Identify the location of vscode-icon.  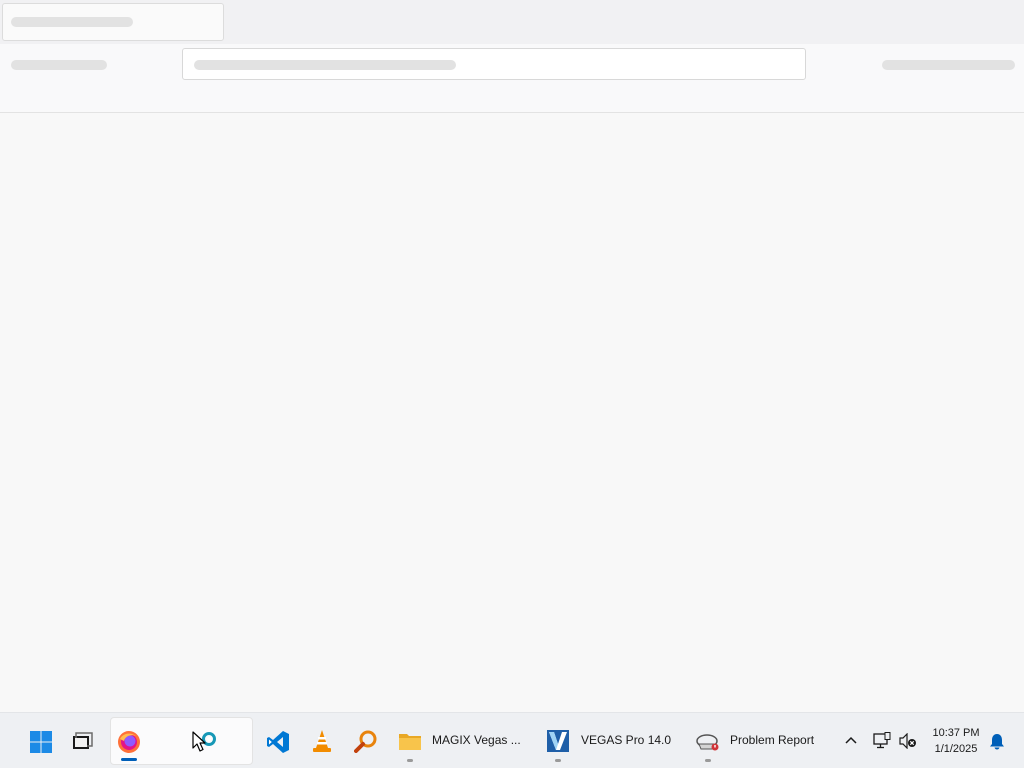
(278, 742).